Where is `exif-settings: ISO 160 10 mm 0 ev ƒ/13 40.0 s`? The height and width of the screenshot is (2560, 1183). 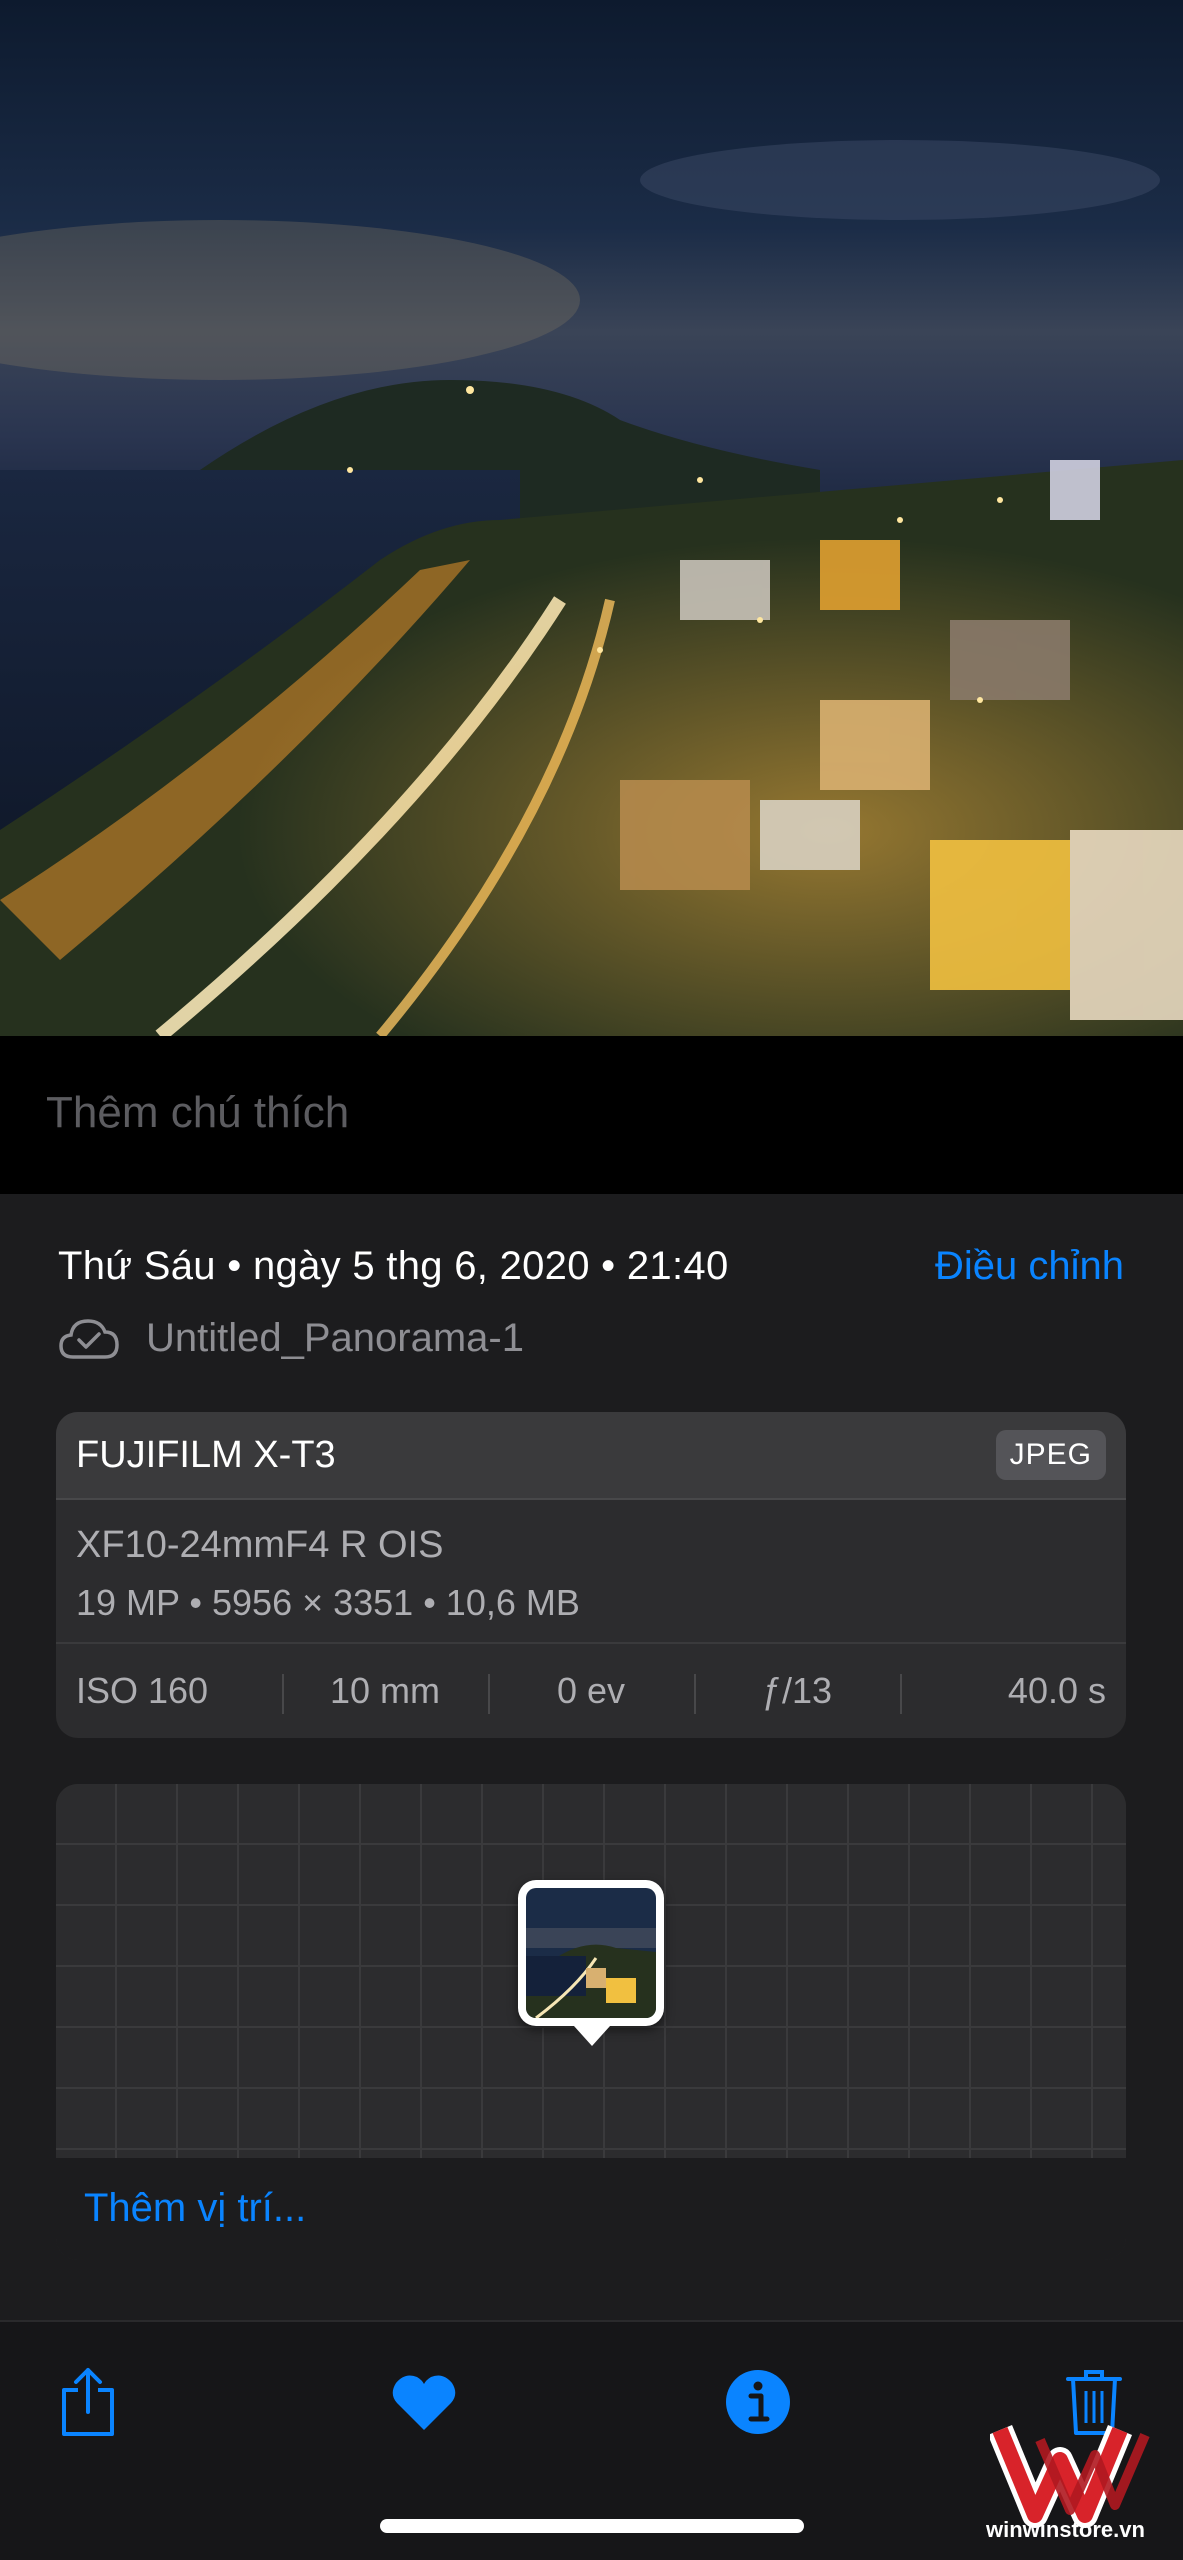
exif-settings: ISO 160 10 mm 0 ev ƒ/13 40.0 s is located at coordinates (591, 1690).